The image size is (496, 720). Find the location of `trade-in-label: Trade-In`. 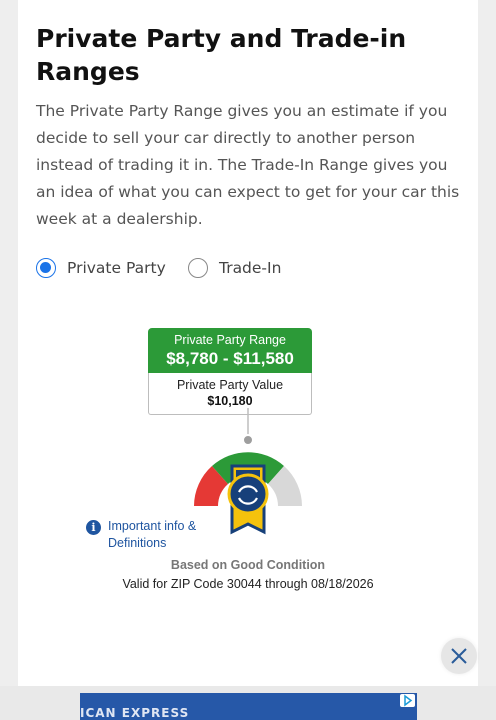

trade-in-label: Trade-In is located at coordinates (250, 268).